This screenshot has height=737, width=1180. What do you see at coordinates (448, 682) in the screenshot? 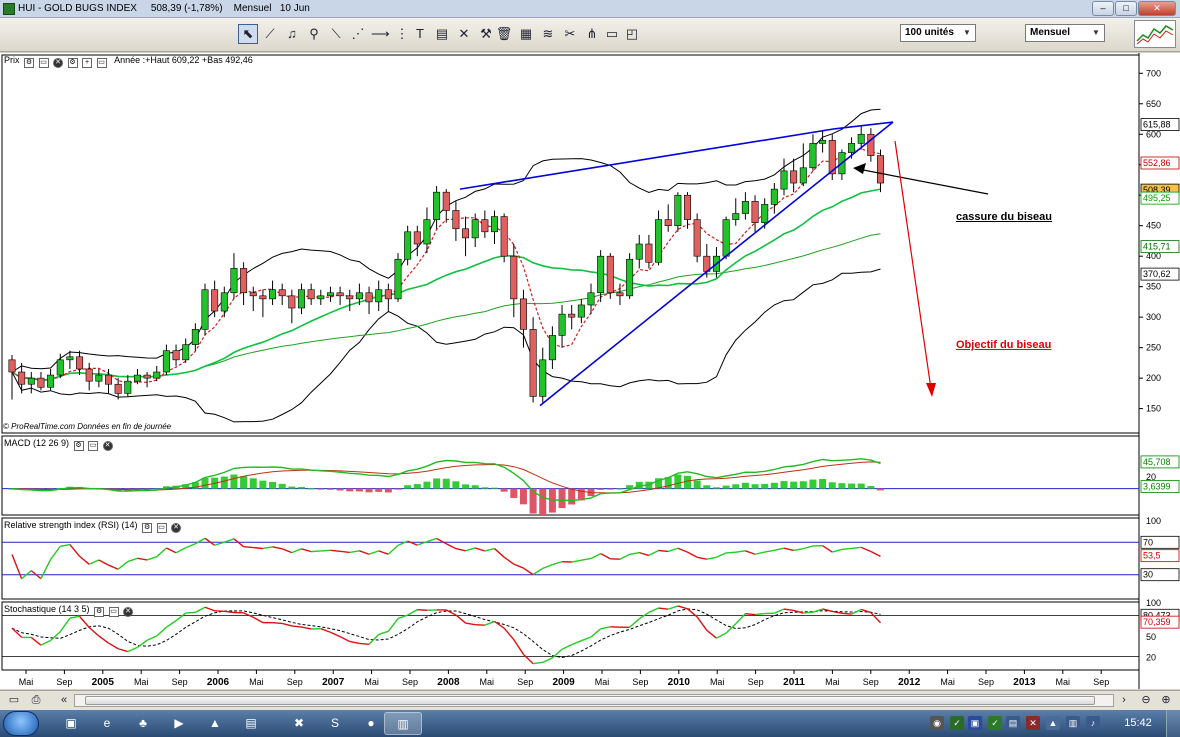
I see `x-axis-label: 2008` at bounding box center [448, 682].